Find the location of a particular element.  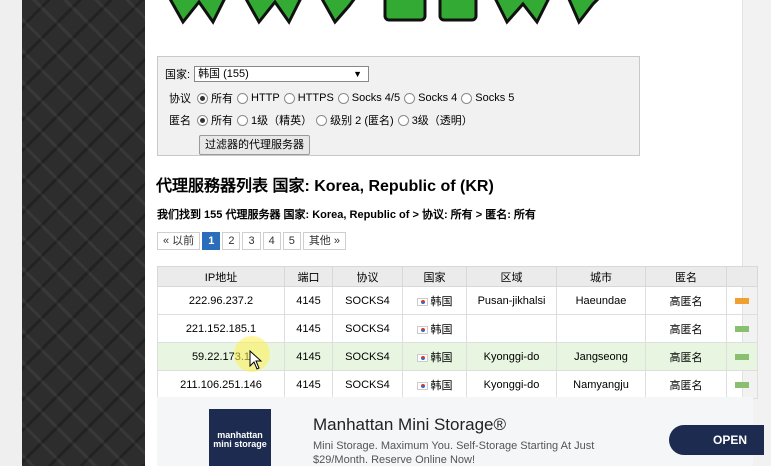

protocol-label: 协议 is located at coordinates (180, 99).